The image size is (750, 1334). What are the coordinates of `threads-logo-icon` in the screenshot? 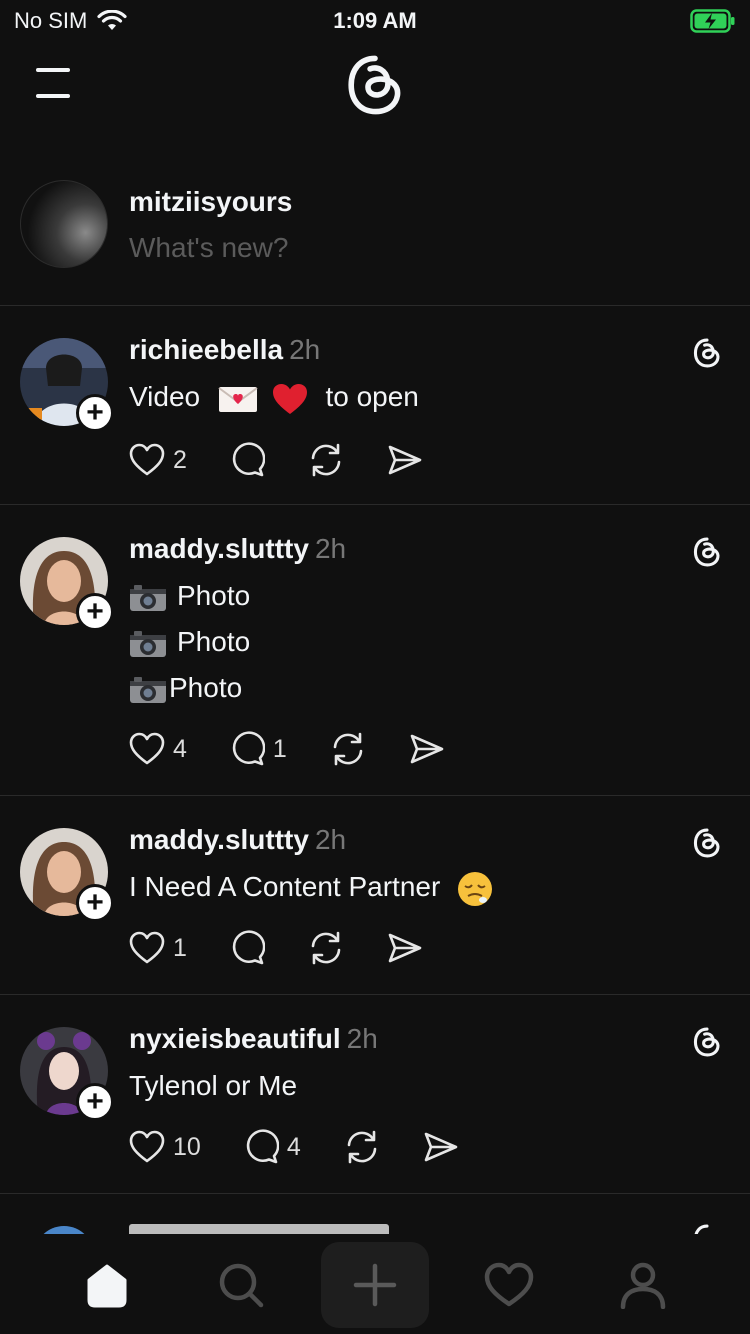 It's located at (375, 85).